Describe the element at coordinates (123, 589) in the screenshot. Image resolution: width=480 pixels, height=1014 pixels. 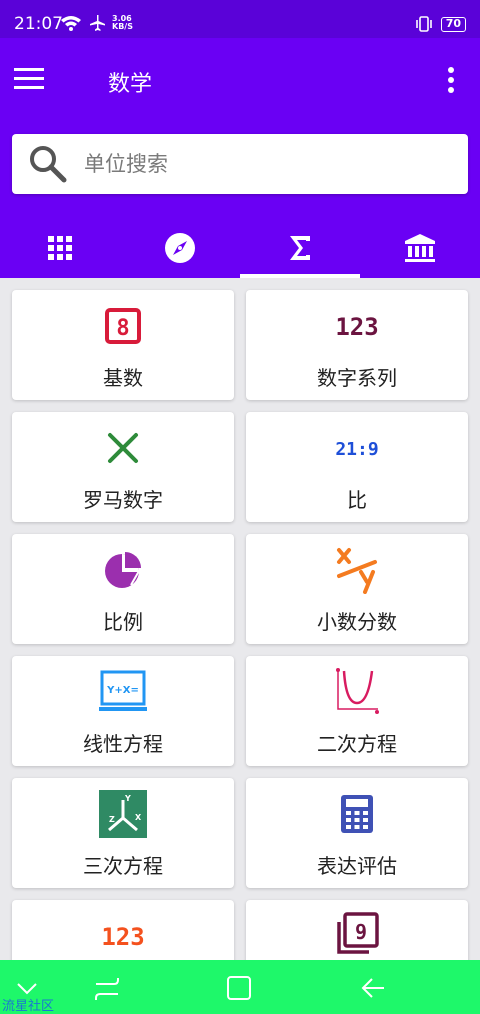
I see `card-proportion: 比例` at that location.